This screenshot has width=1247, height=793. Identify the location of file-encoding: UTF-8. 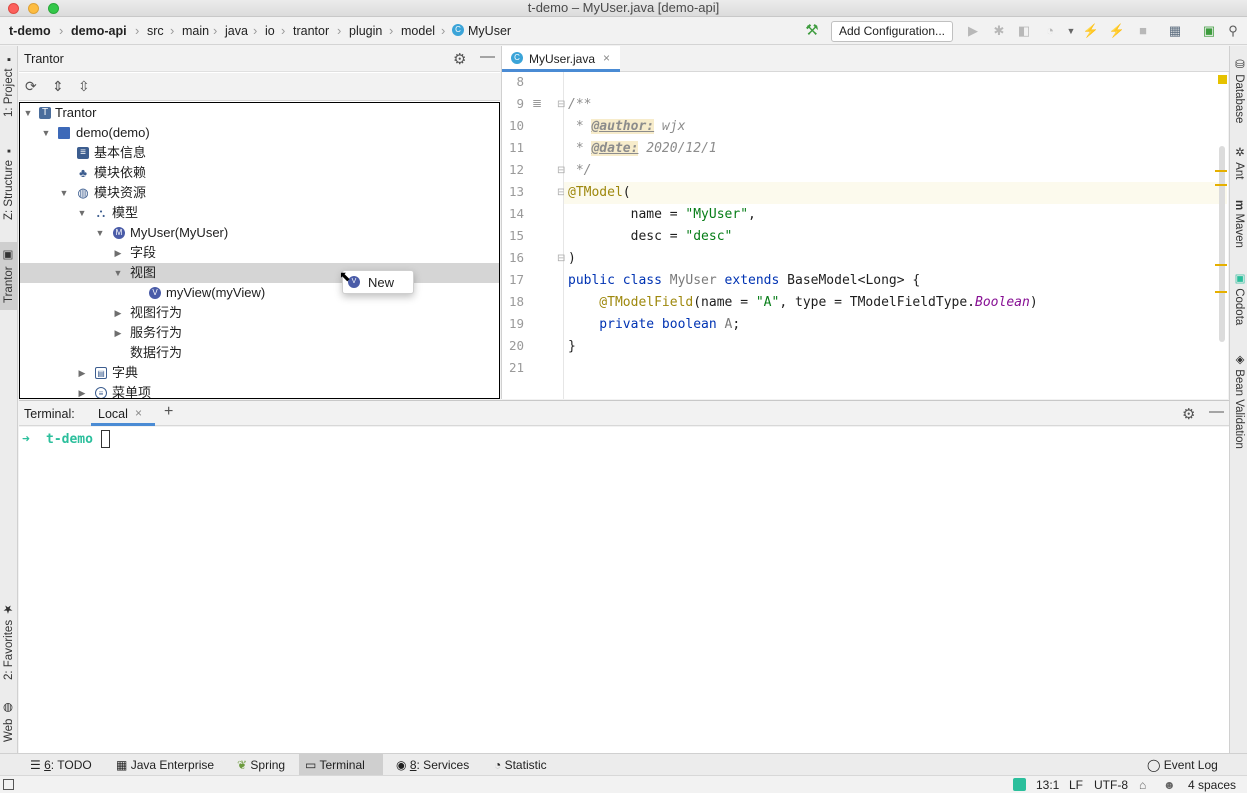
(1111, 785).